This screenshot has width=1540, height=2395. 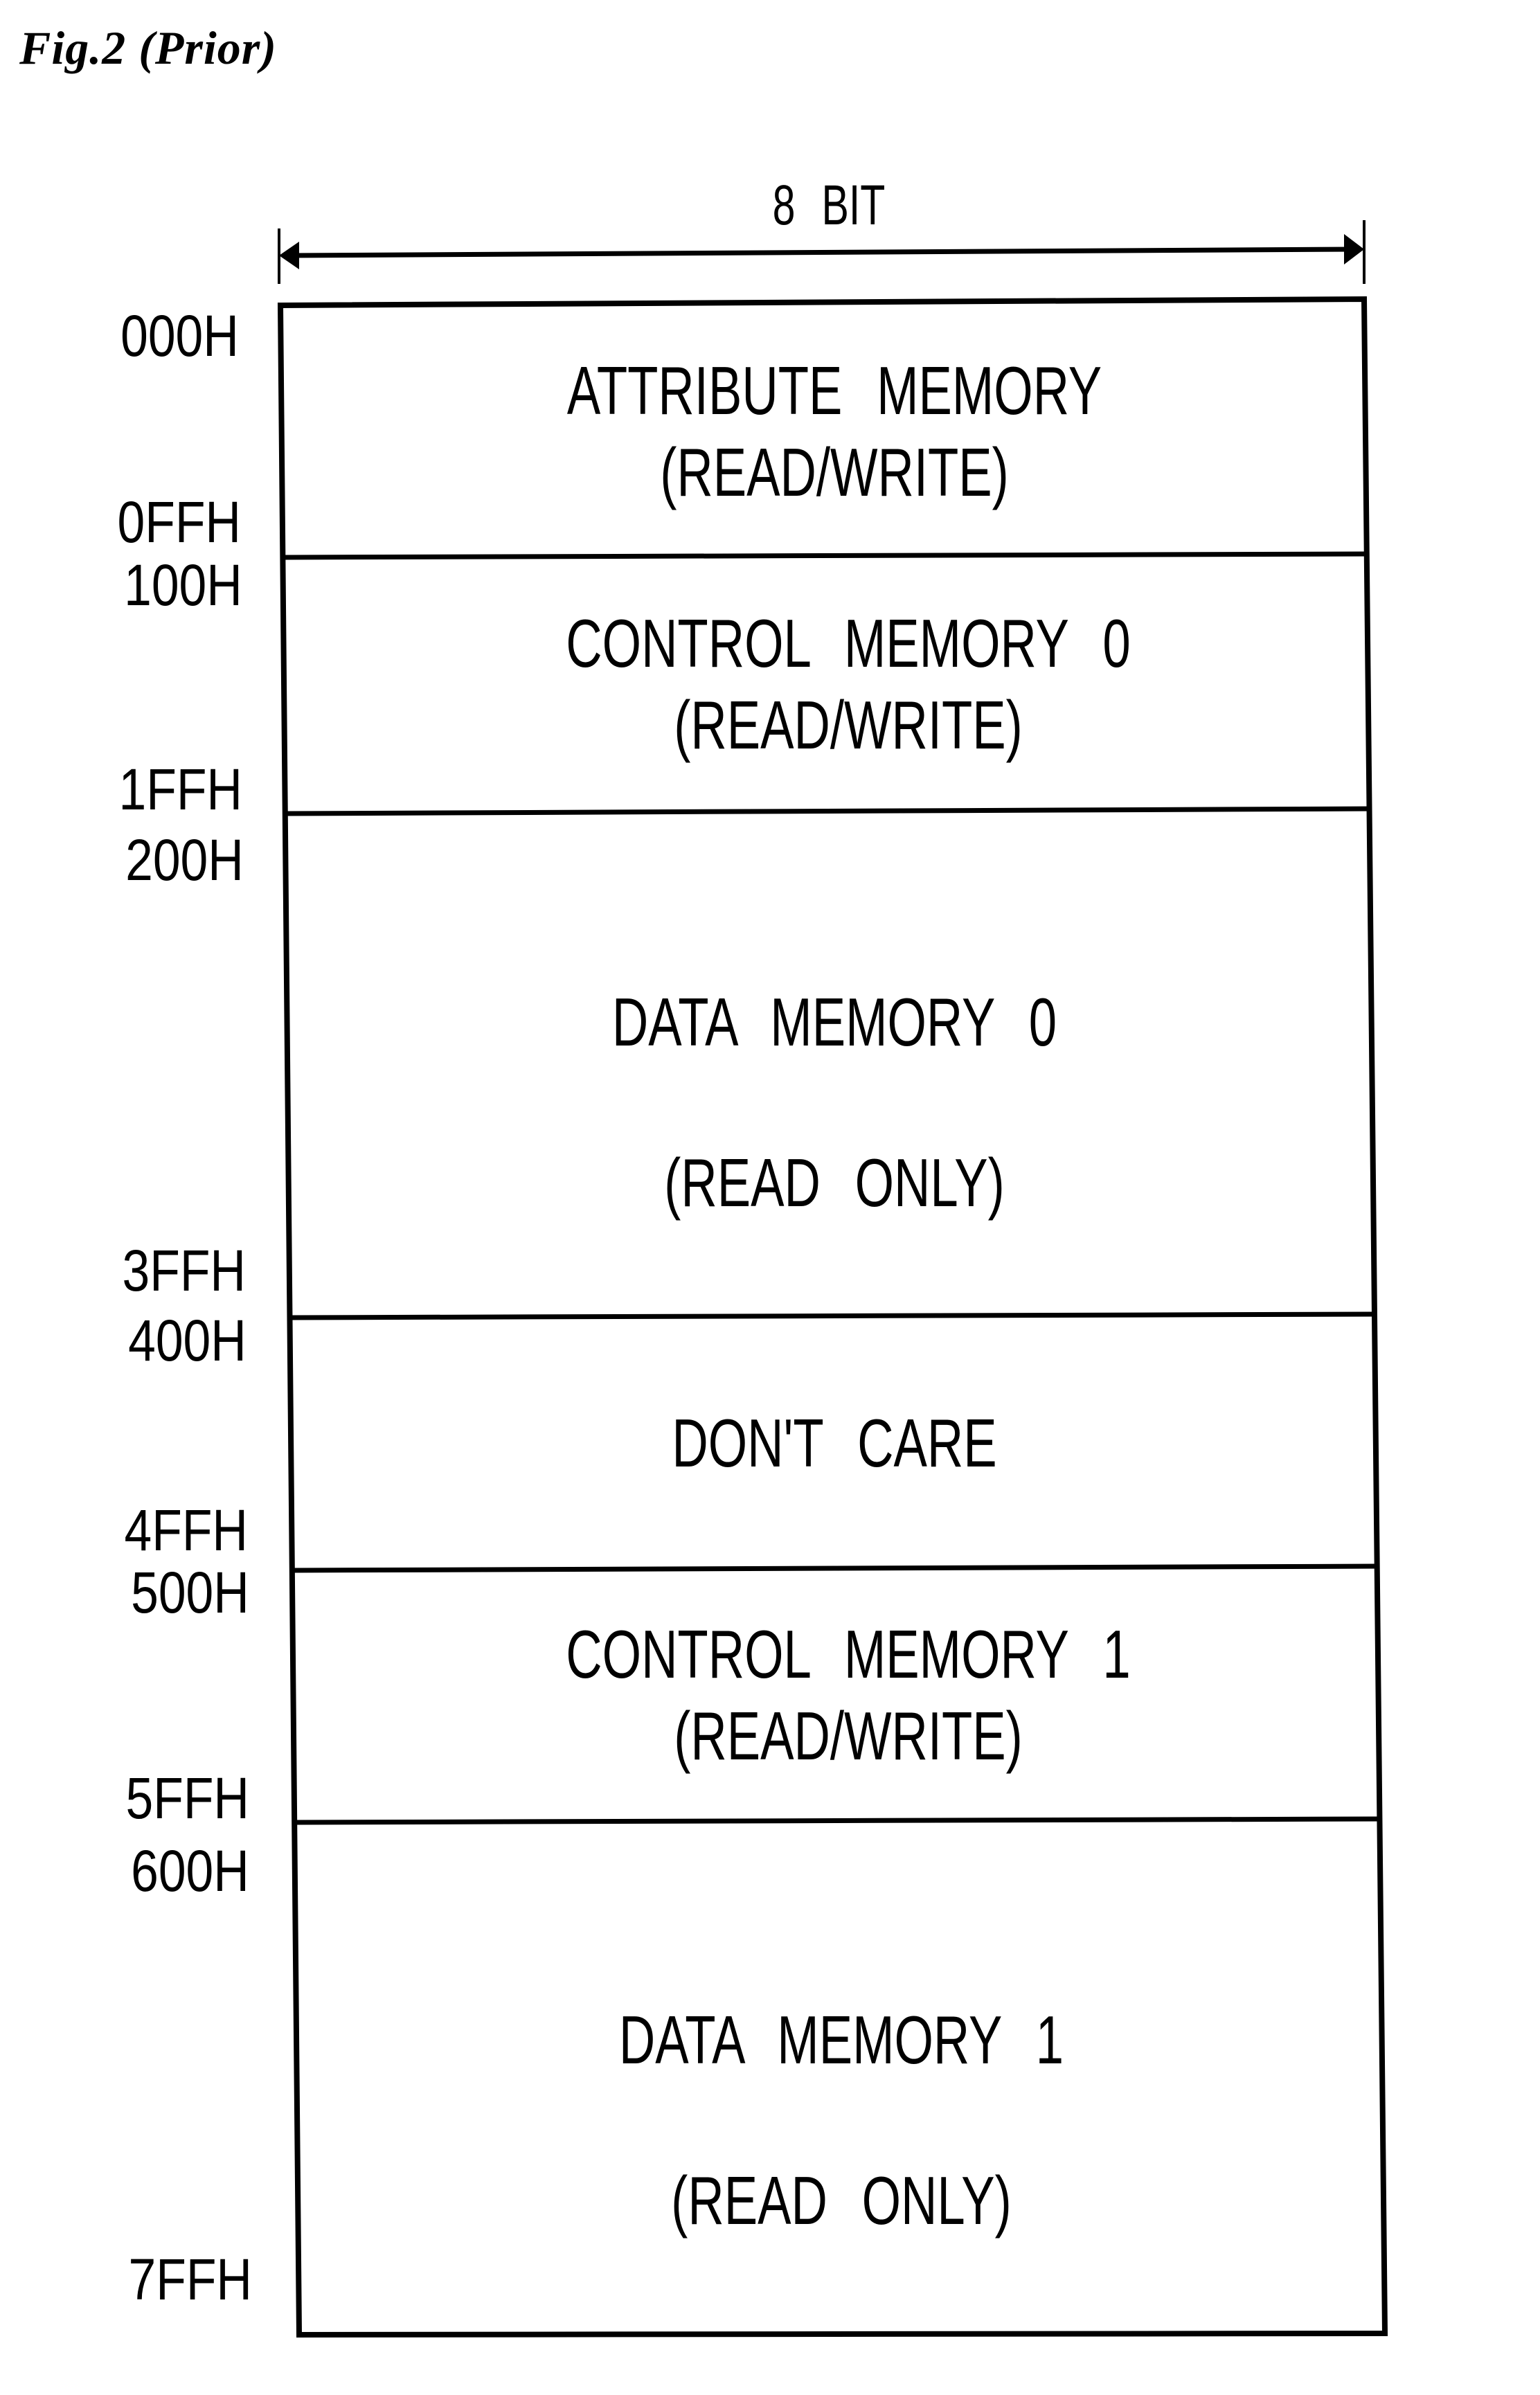 What do you see at coordinates (289, 255) in the screenshot?
I see `arrowhead-left-icon` at bounding box center [289, 255].